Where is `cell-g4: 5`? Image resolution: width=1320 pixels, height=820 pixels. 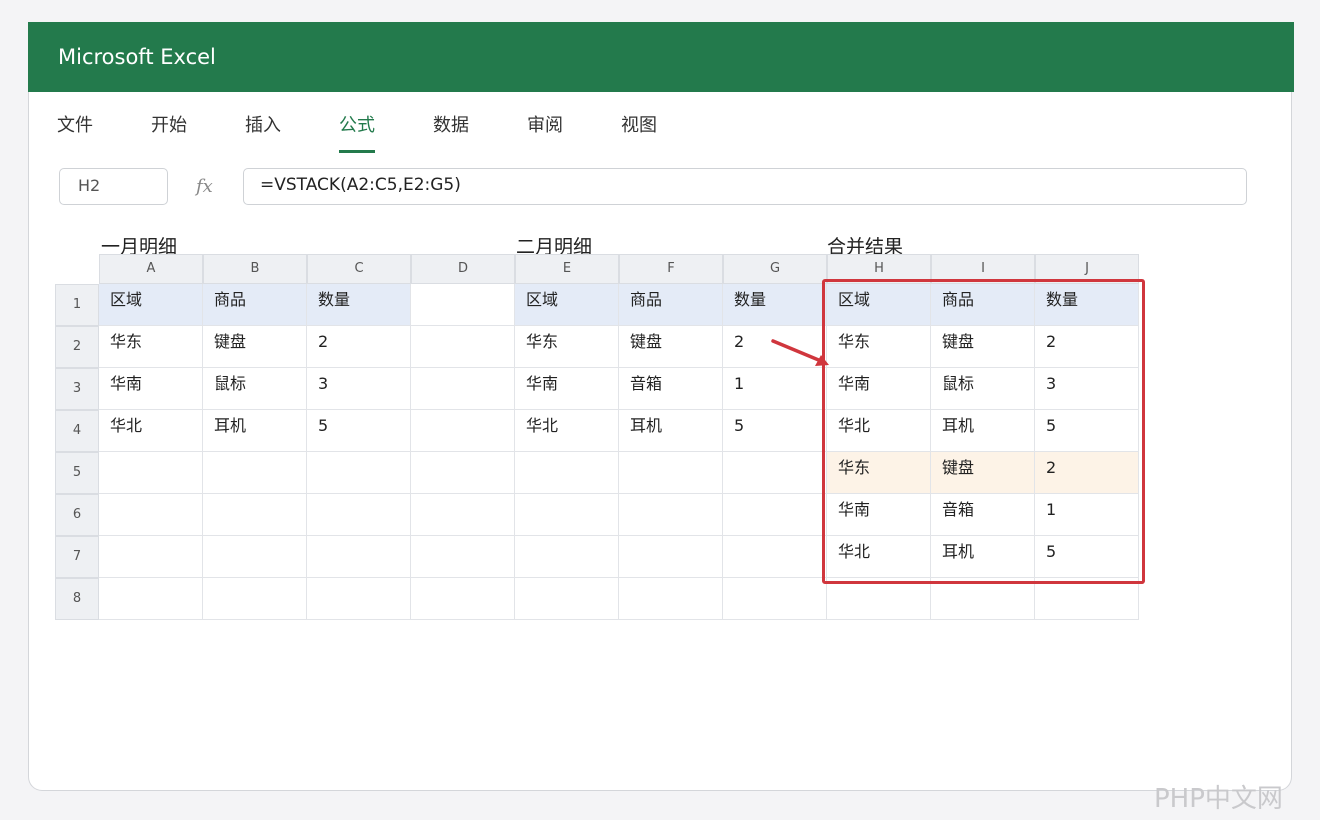
cell-g4: 5 is located at coordinates (775, 431).